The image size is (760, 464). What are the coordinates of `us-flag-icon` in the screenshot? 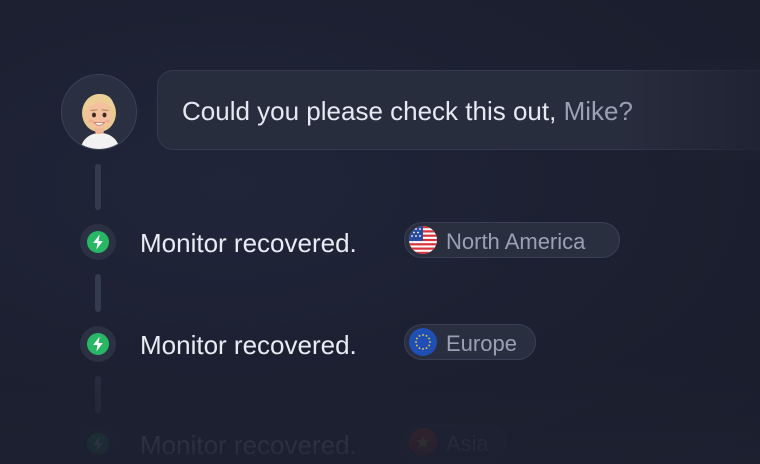 It's located at (423, 240).